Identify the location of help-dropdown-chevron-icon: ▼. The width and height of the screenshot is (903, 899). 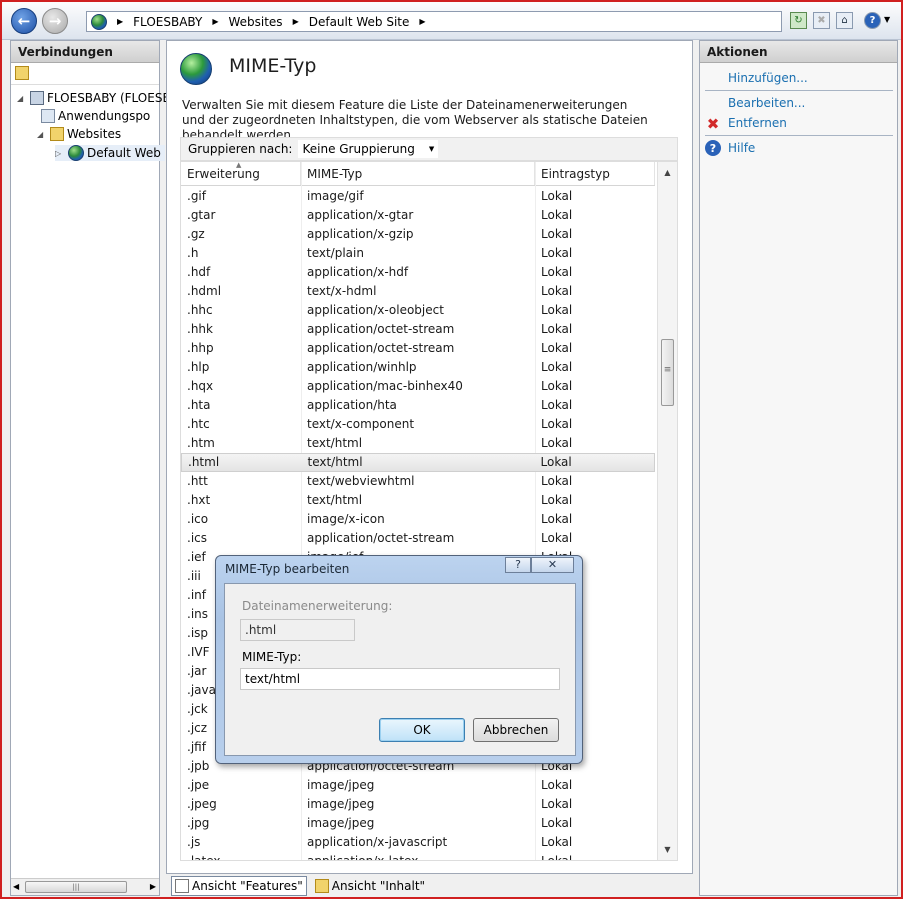
(887, 19).